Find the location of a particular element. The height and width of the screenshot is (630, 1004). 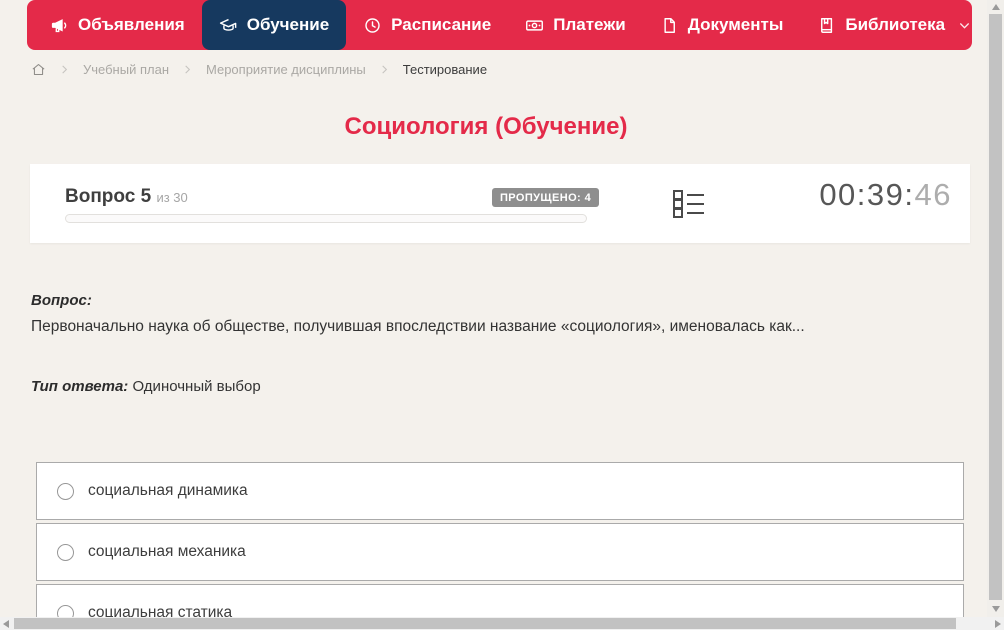

breadcrumb-item-testing: Тестирование is located at coordinates (445, 69).